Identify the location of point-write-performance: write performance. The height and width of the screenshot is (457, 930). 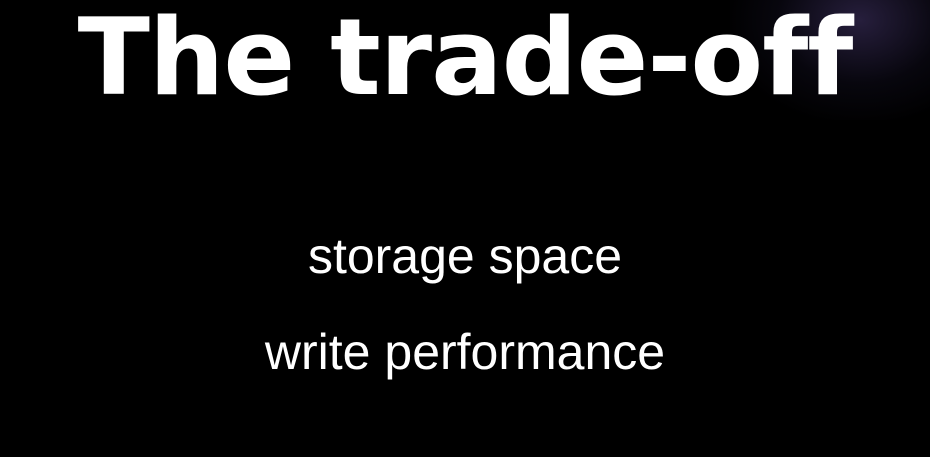
(465, 352).